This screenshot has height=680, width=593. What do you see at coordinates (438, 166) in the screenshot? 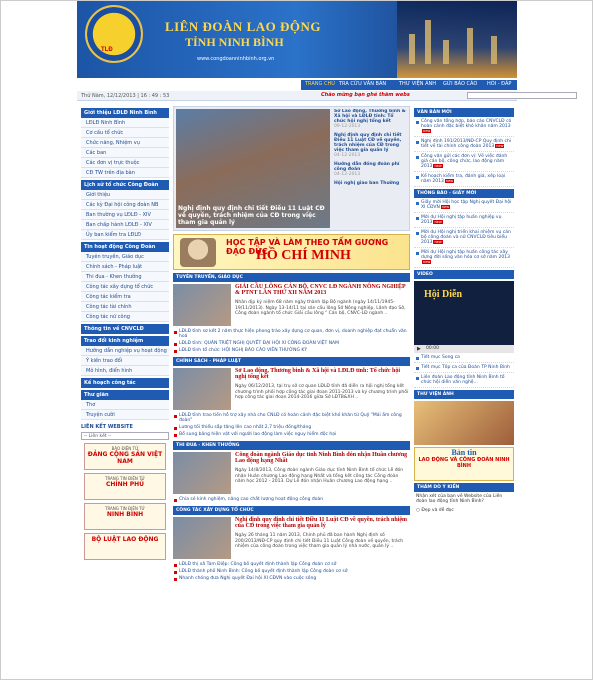
I see `new-badge-icon: new` at bounding box center [438, 166].